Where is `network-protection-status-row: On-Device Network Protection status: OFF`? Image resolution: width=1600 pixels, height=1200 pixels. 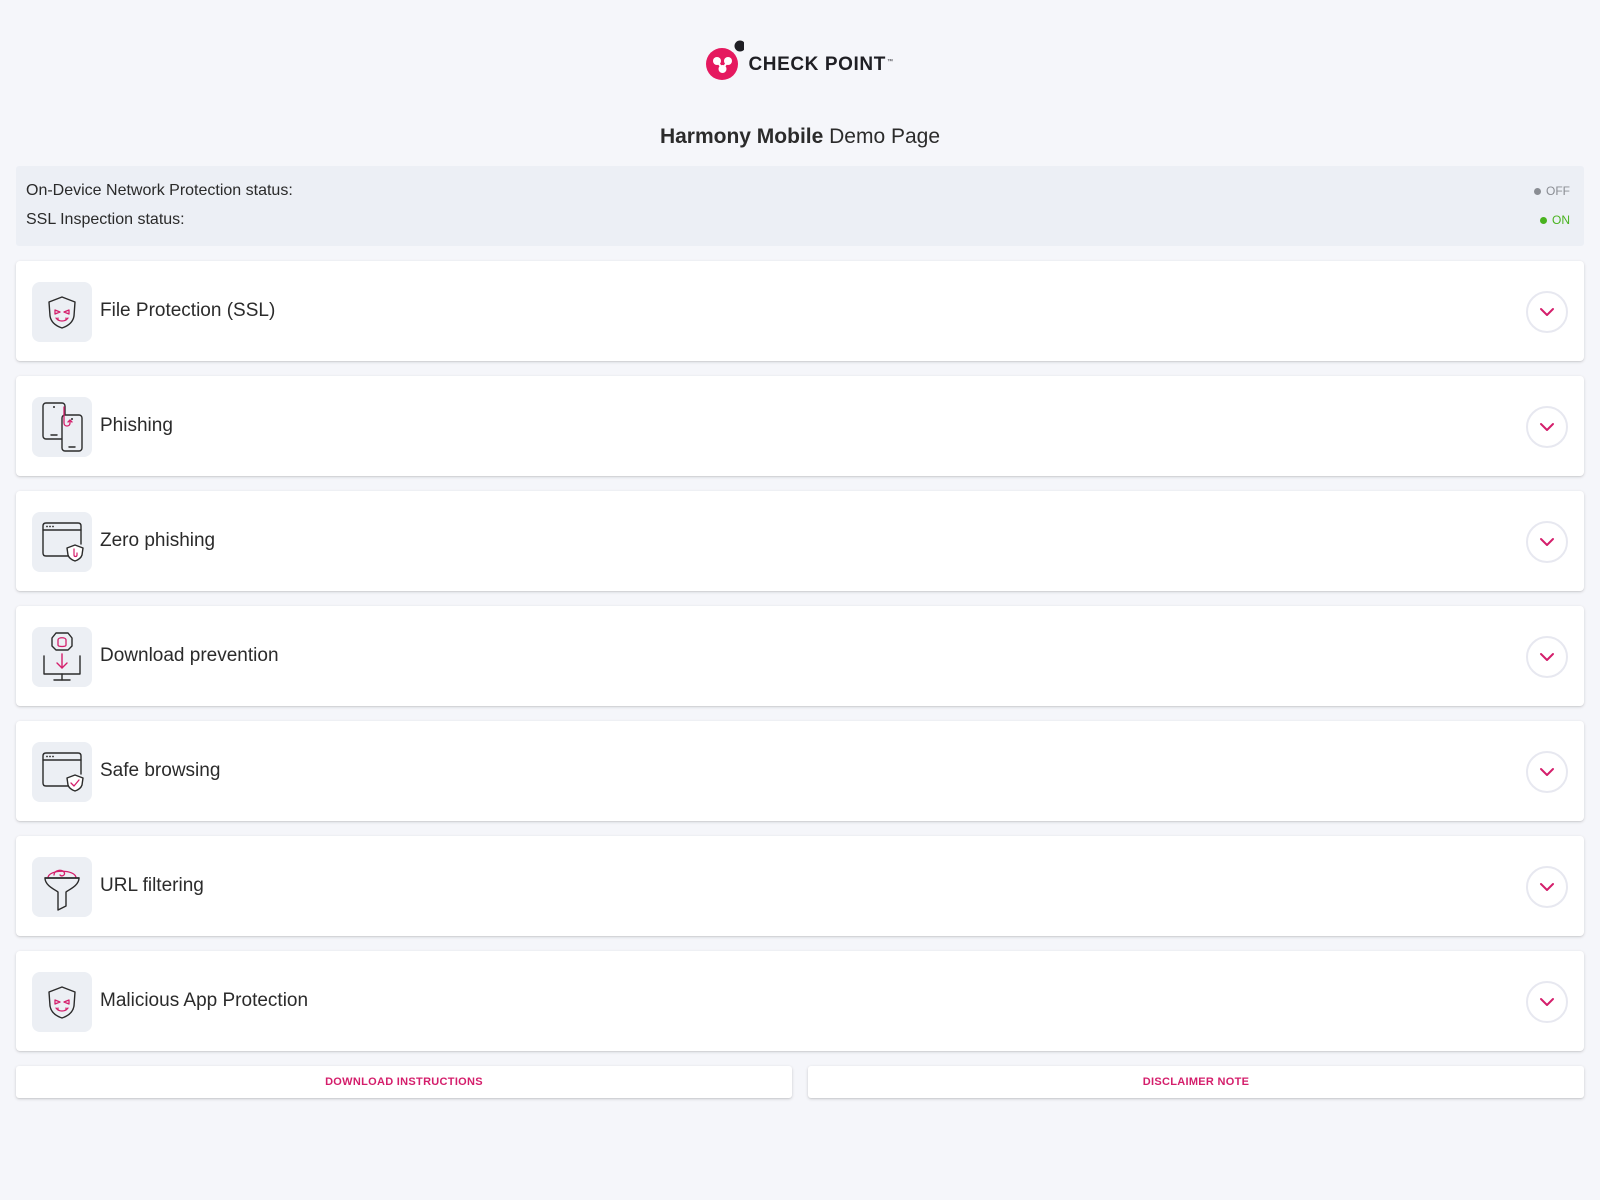
network-protection-status-row: On-Device Network Protection status: OFF is located at coordinates (798, 191).